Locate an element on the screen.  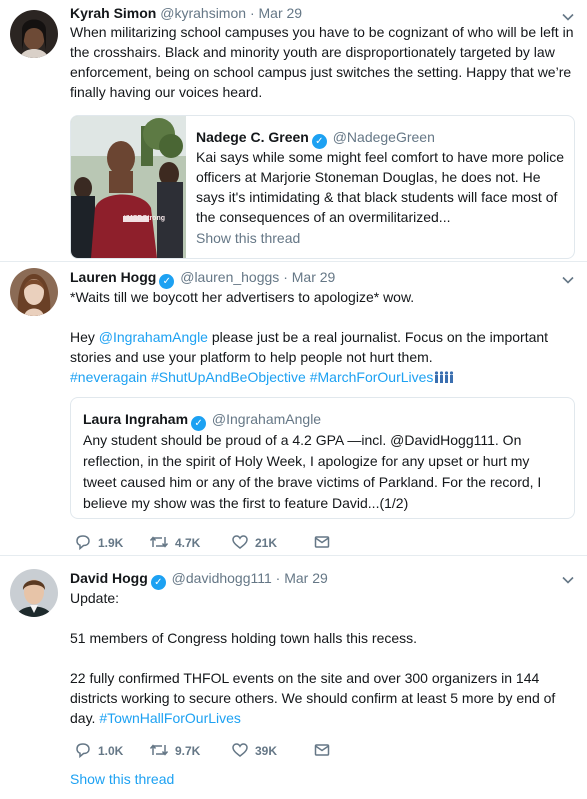
shirt-text: #MSDStrong is located at coordinates (144, 218).